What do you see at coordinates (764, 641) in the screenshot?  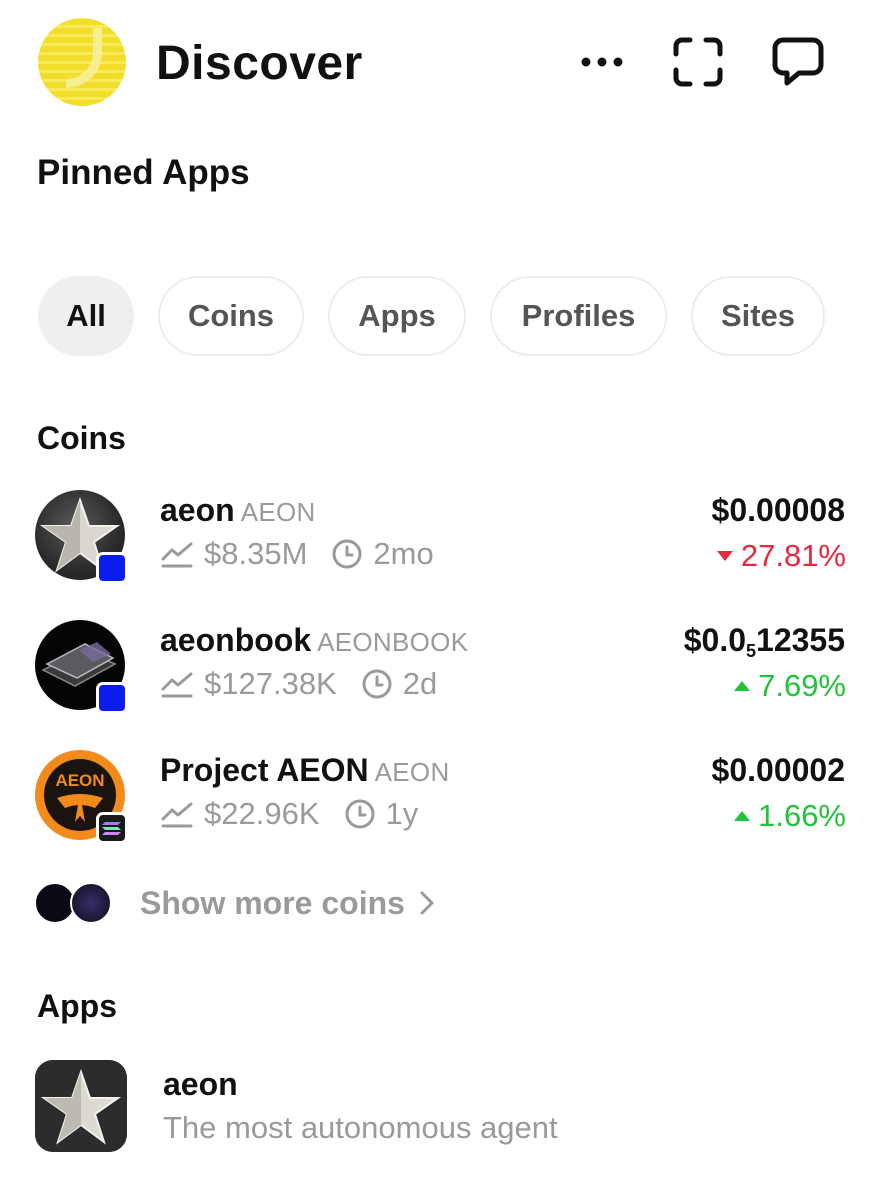 I see `coin-price: $0.0512355` at bounding box center [764, 641].